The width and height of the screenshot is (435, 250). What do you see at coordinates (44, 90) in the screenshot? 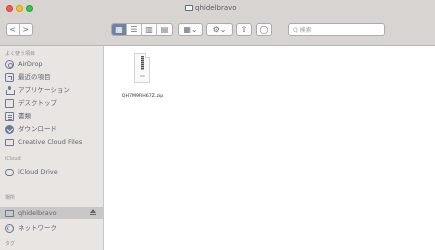
I see `sidebar-item-label: アプリケーション` at bounding box center [44, 90].